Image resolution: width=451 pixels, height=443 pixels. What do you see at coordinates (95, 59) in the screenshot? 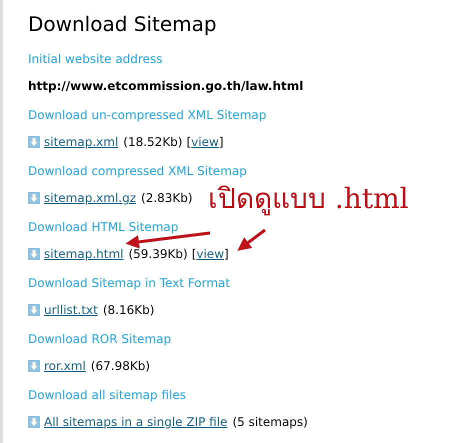
I see `section-heading: Initial website address` at bounding box center [95, 59].